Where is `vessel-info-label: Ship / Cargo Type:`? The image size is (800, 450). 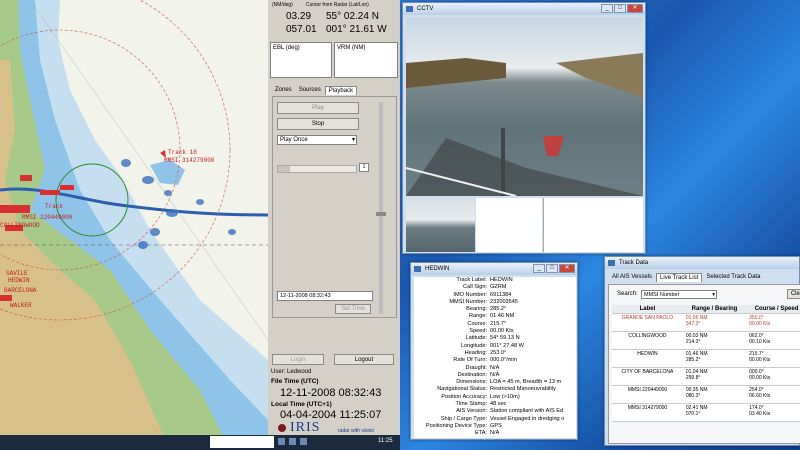 vessel-info-label: Ship / Cargo Type: is located at coordinates (463, 418).